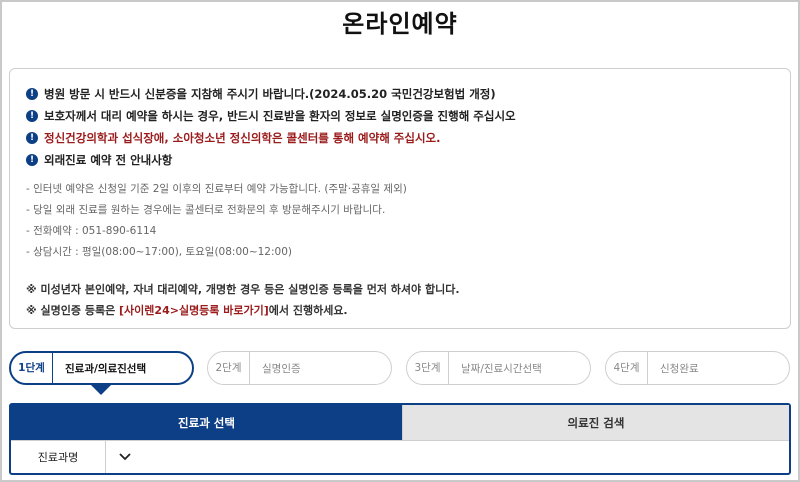 The image size is (800, 482). Describe the element at coordinates (91, 231) in the screenshot. I see `info-line: - 전화예약 : 051-890-6114` at that location.